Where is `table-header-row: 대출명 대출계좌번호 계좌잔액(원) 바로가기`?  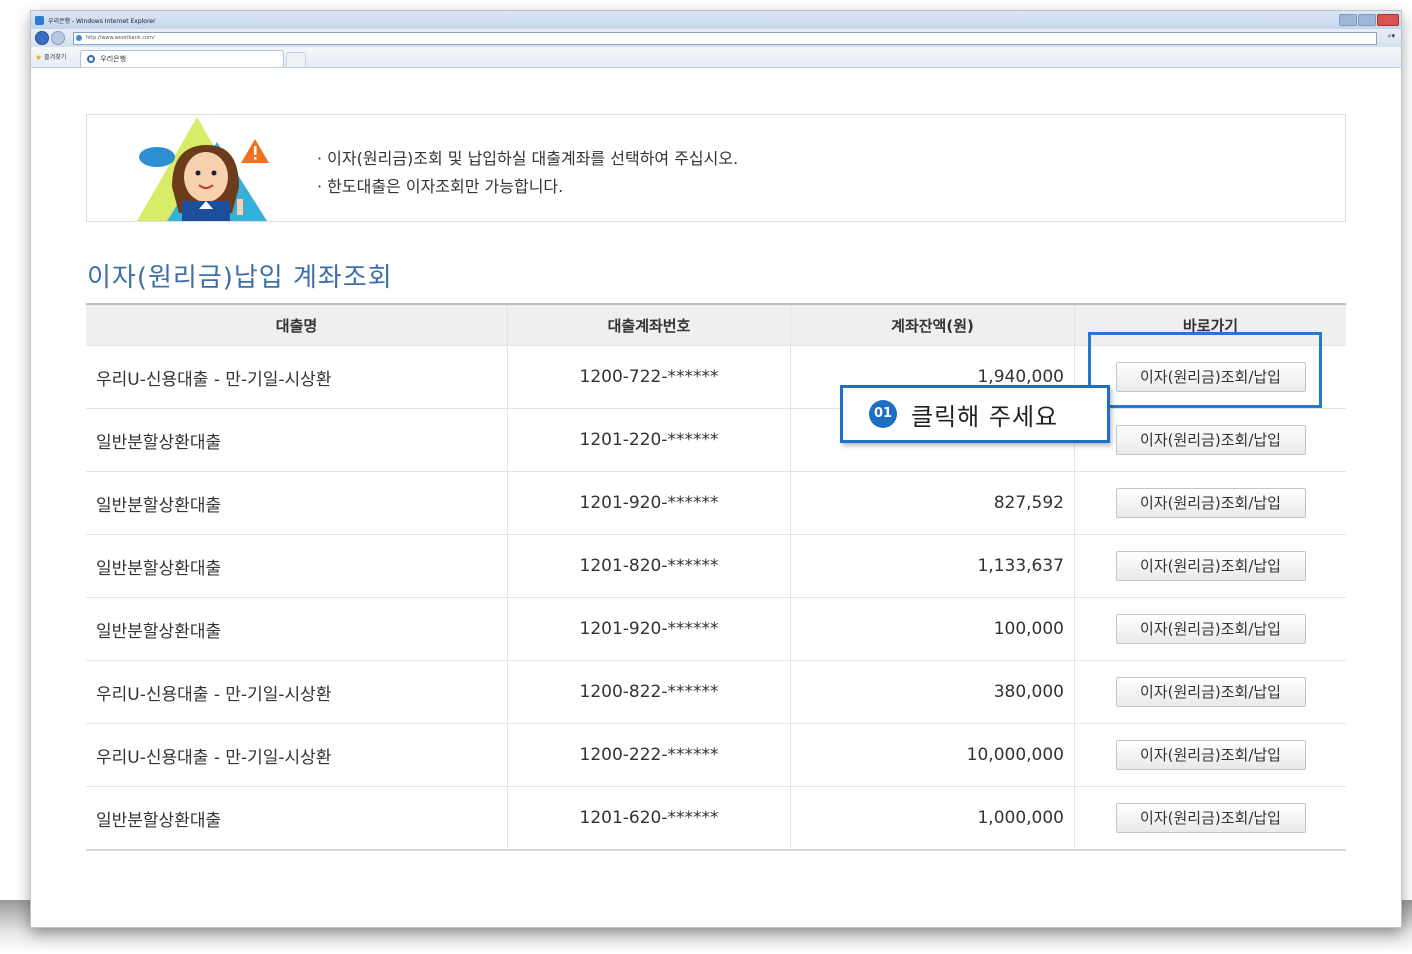 table-header-row: 대출명 대출계좌번호 계좌잔액(원) 바로가기 is located at coordinates (716, 325).